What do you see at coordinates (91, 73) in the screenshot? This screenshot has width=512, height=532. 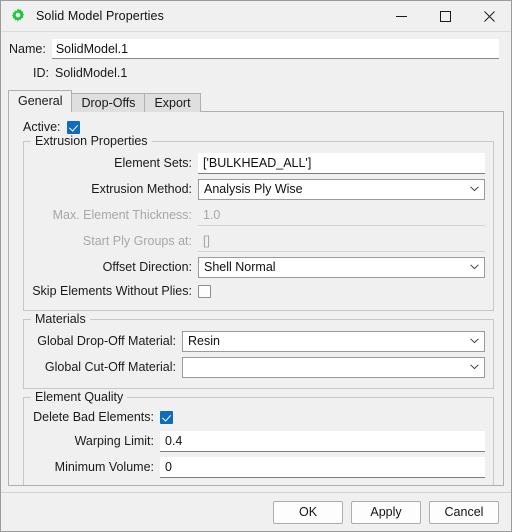 I see `id-value: SolidModel.1` at bounding box center [91, 73].